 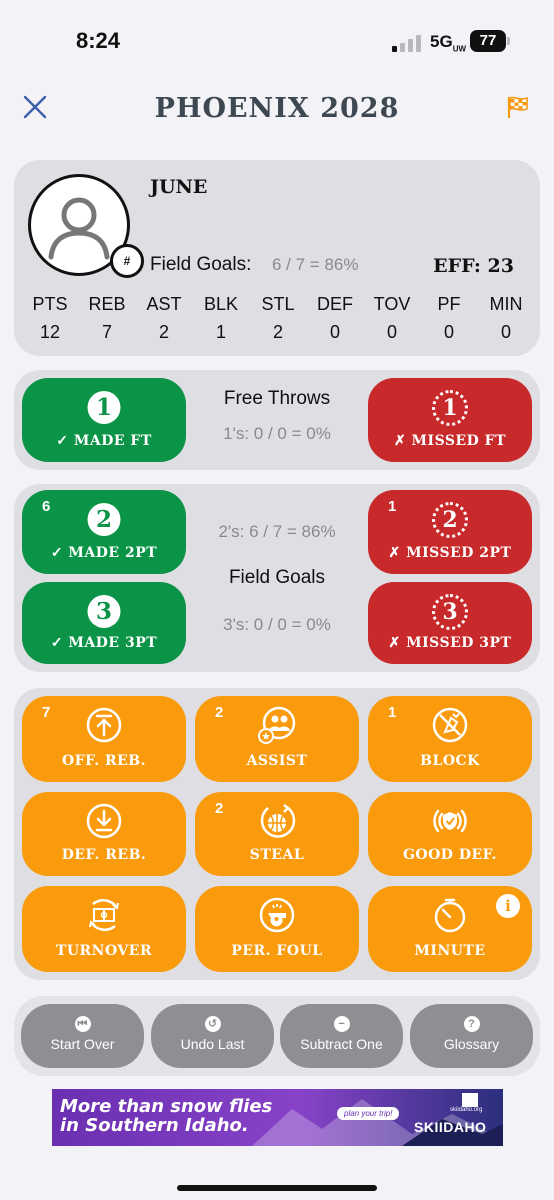 What do you see at coordinates (449, 304) in the screenshot?
I see `stat-label: PF` at bounding box center [449, 304].